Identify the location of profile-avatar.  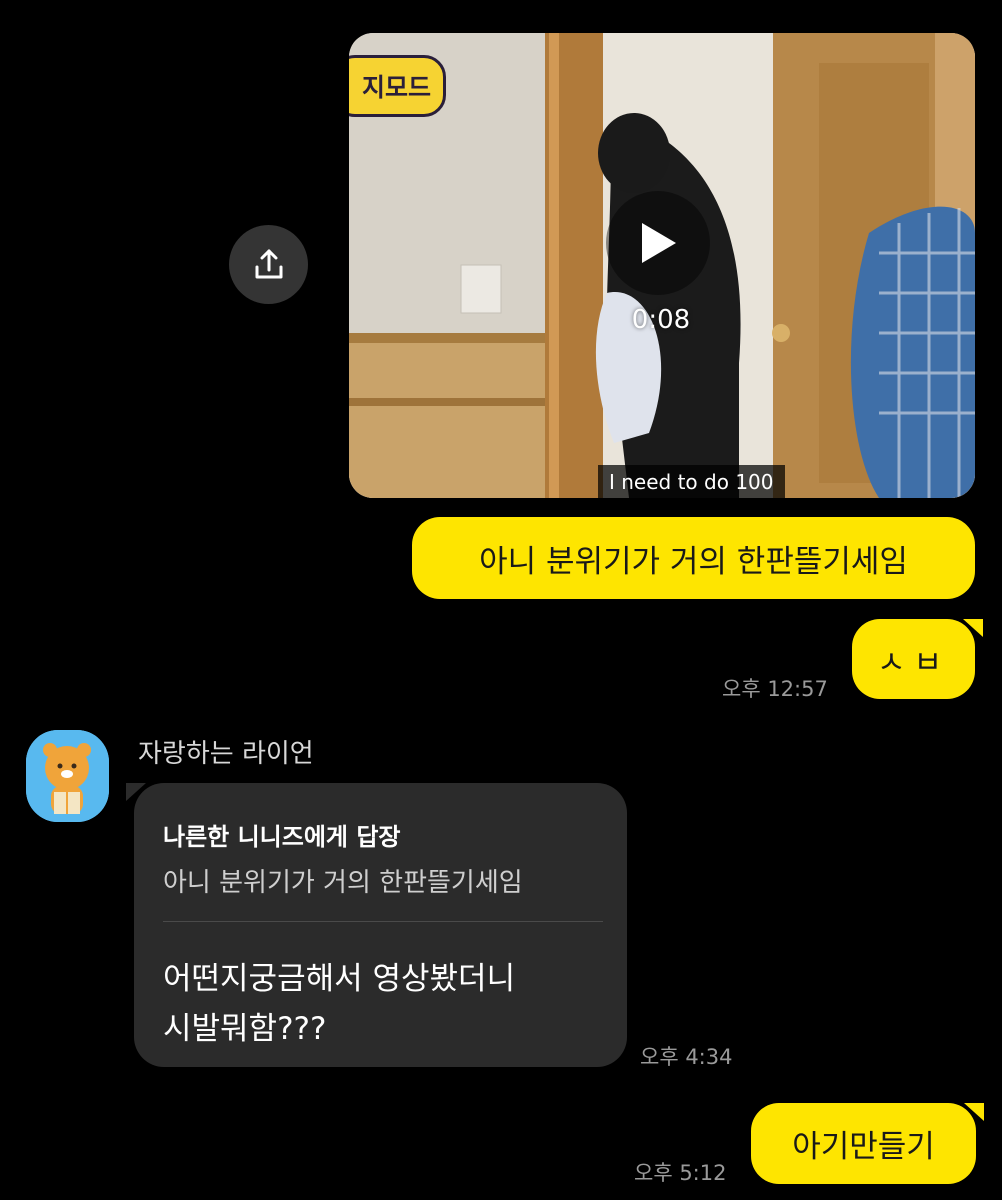
(67, 776).